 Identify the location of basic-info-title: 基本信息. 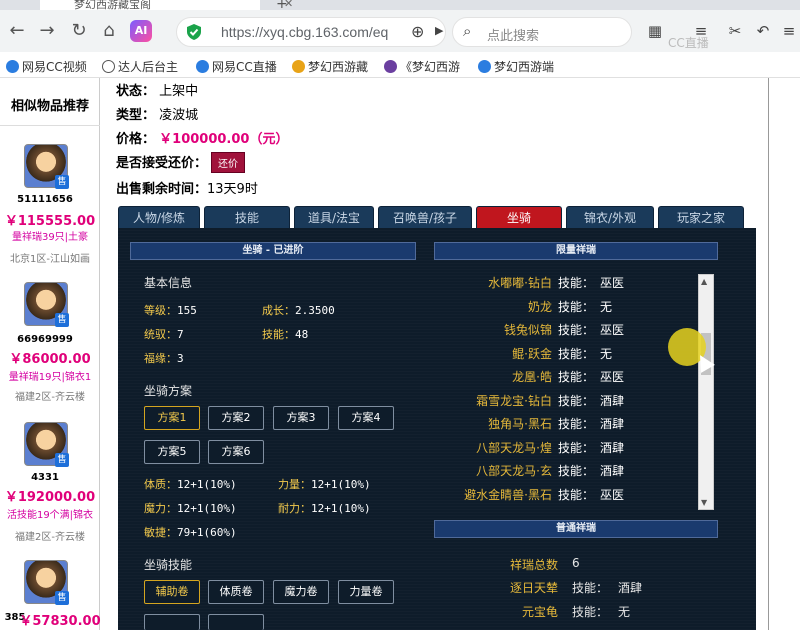
(168, 283).